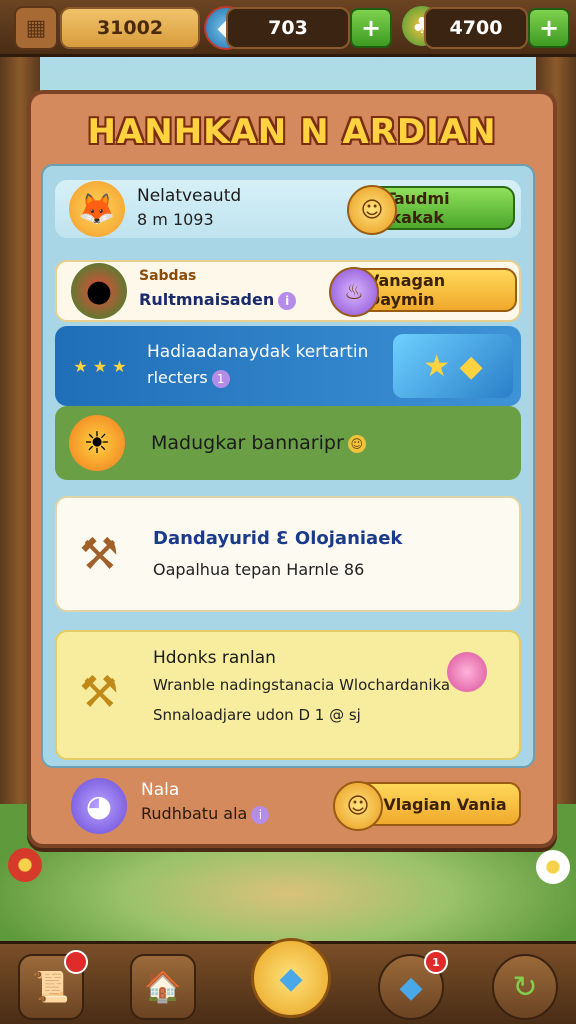 The height and width of the screenshot is (1024, 576). I want to click on claim-button: ☺ Taudmi ikakak, so click(431, 210).